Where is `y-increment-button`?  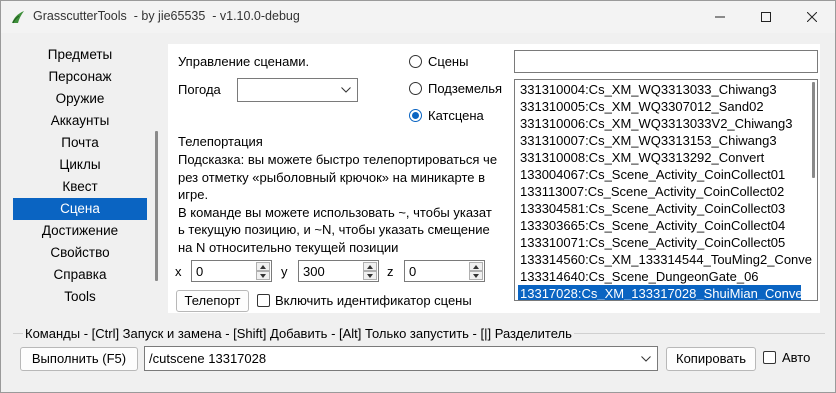 y-increment-button is located at coordinates (370, 266).